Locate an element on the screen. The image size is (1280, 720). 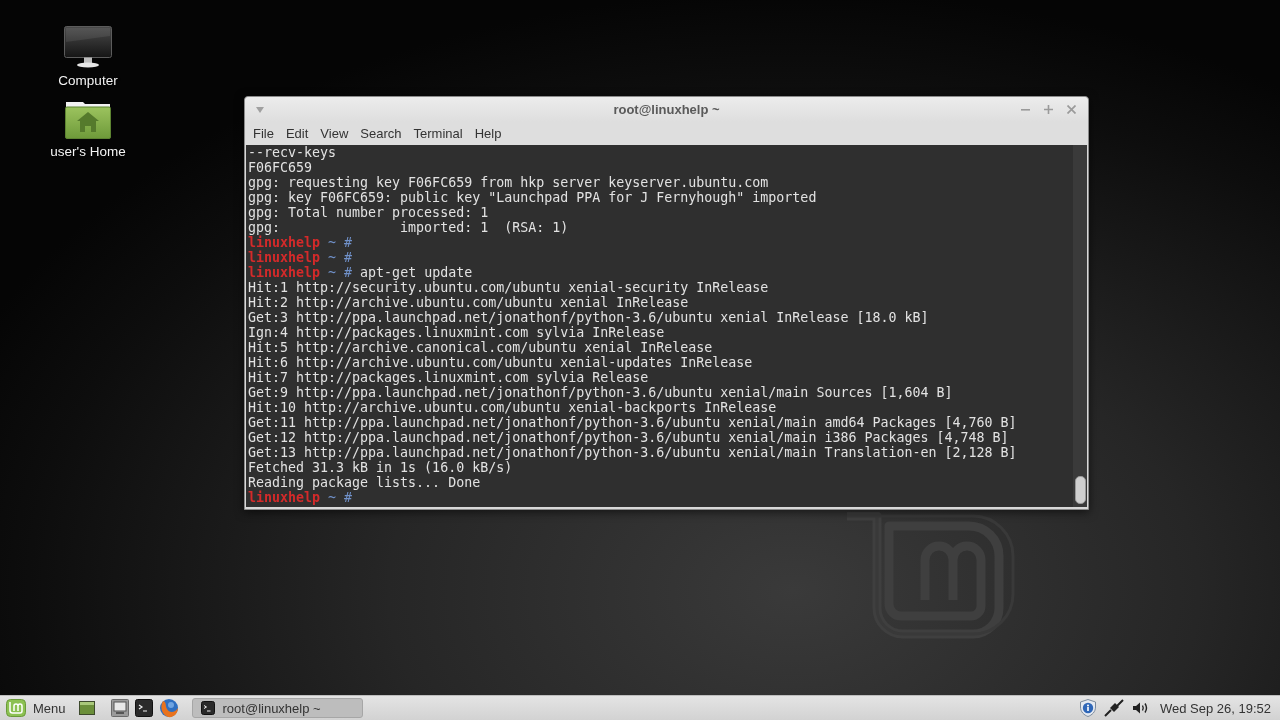
scrollbar-thumb is located at coordinates (1080, 490).